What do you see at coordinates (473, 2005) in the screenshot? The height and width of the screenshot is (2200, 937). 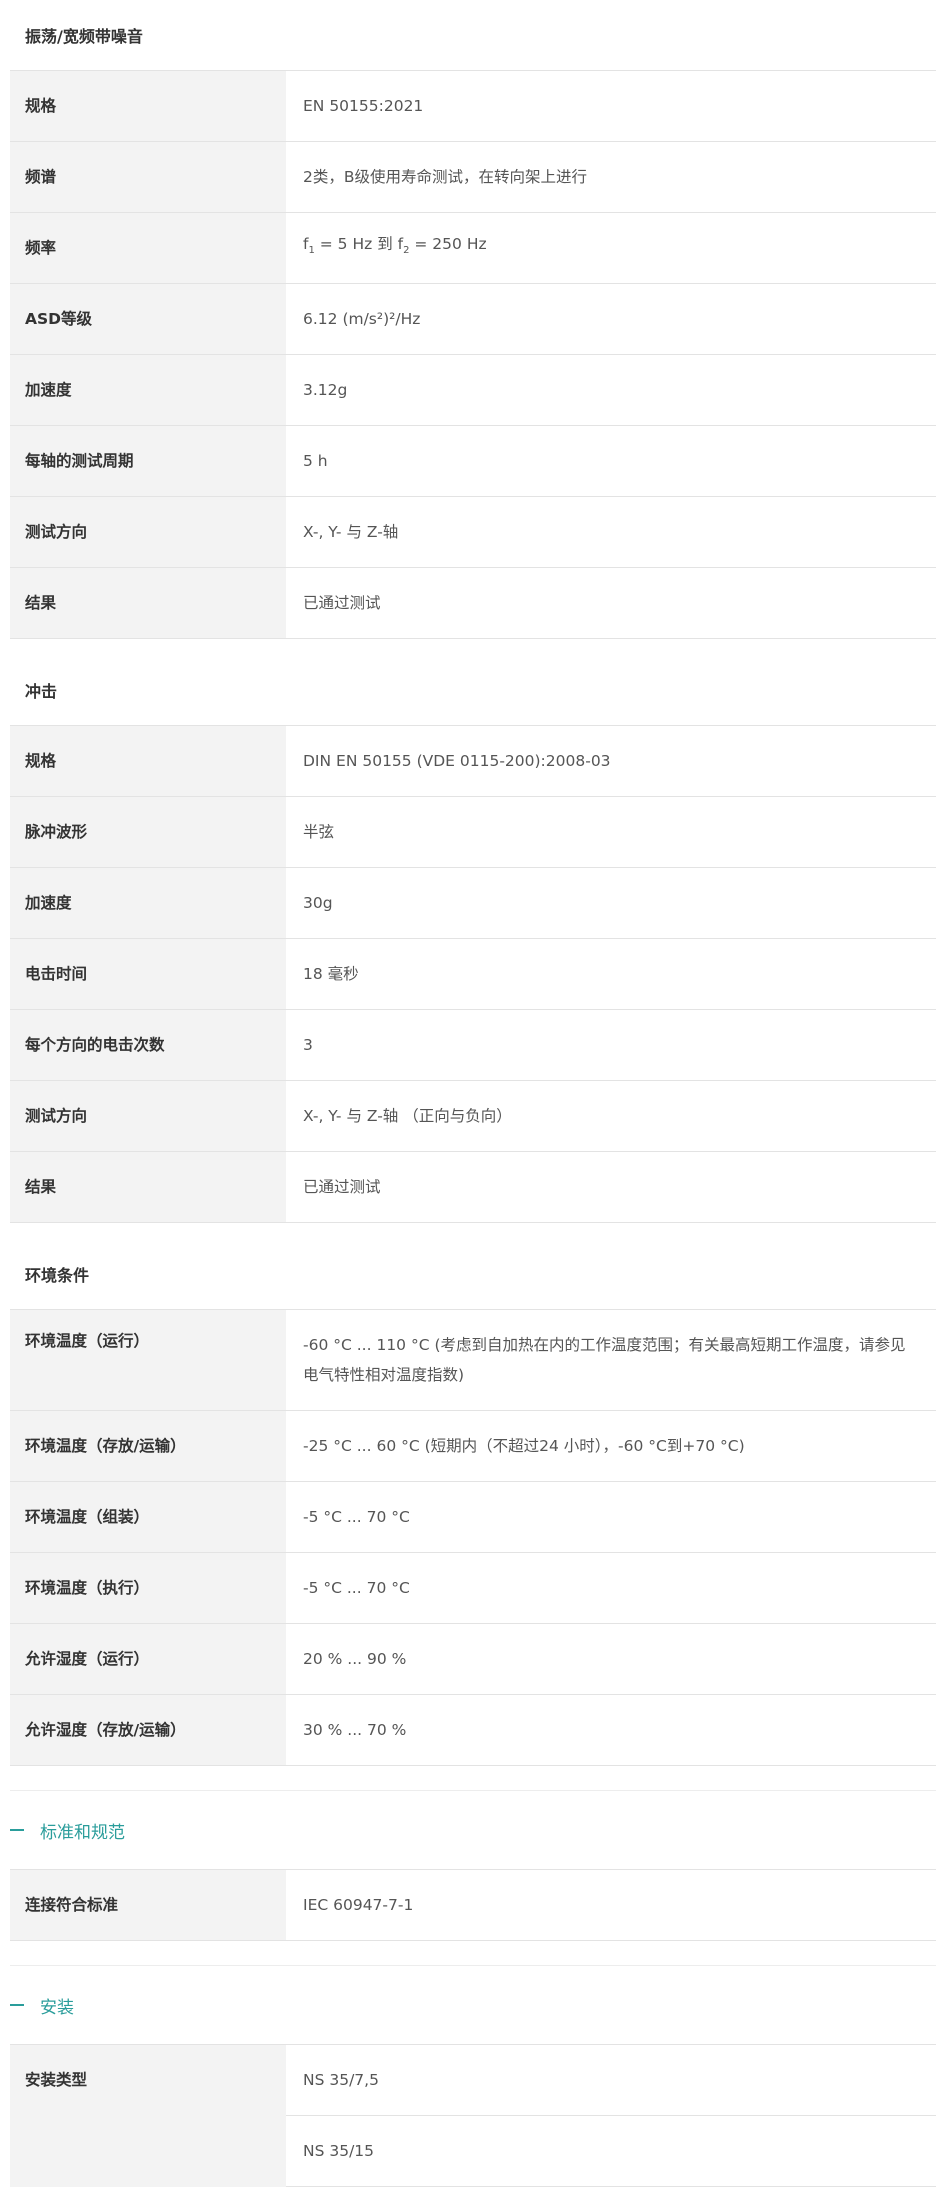 I see `accordion-installation-header: 安装` at bounding box center [473, 2005].